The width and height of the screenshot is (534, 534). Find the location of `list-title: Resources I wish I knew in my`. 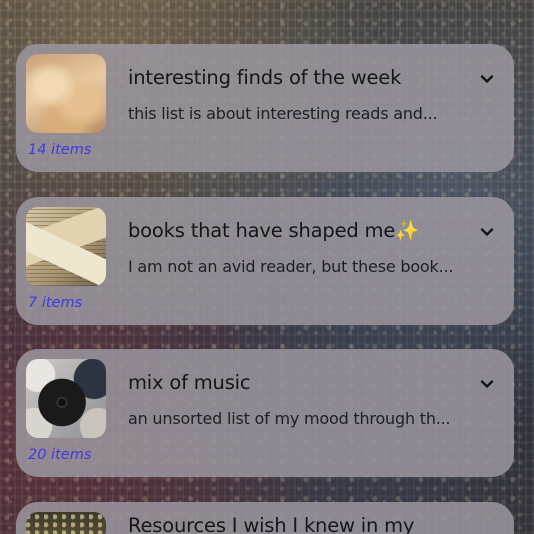

list-title: Resources I wish I knew in my is located at coordinates (271, 524).